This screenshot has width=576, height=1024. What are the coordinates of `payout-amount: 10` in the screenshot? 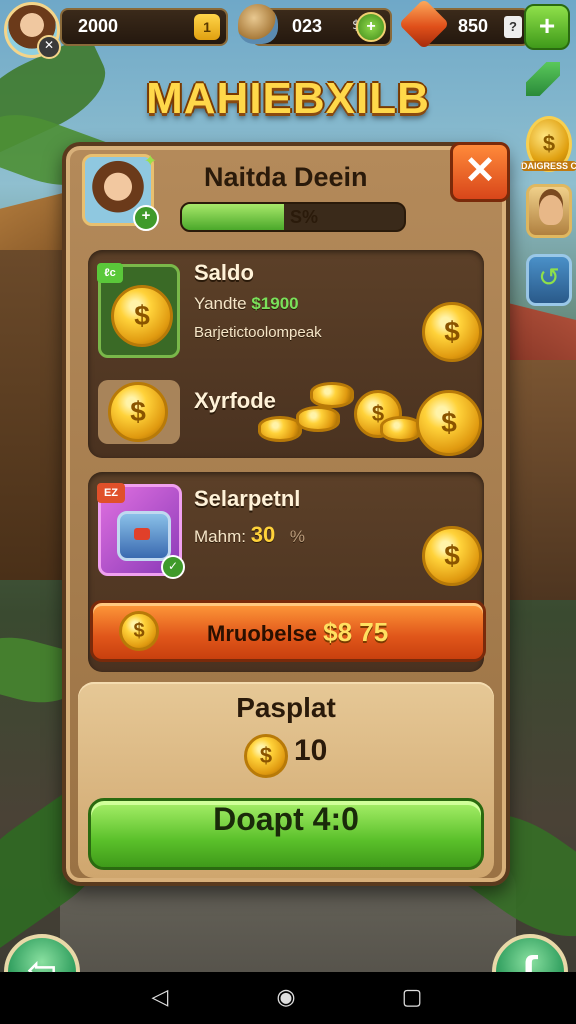 It's located at (311, 750).